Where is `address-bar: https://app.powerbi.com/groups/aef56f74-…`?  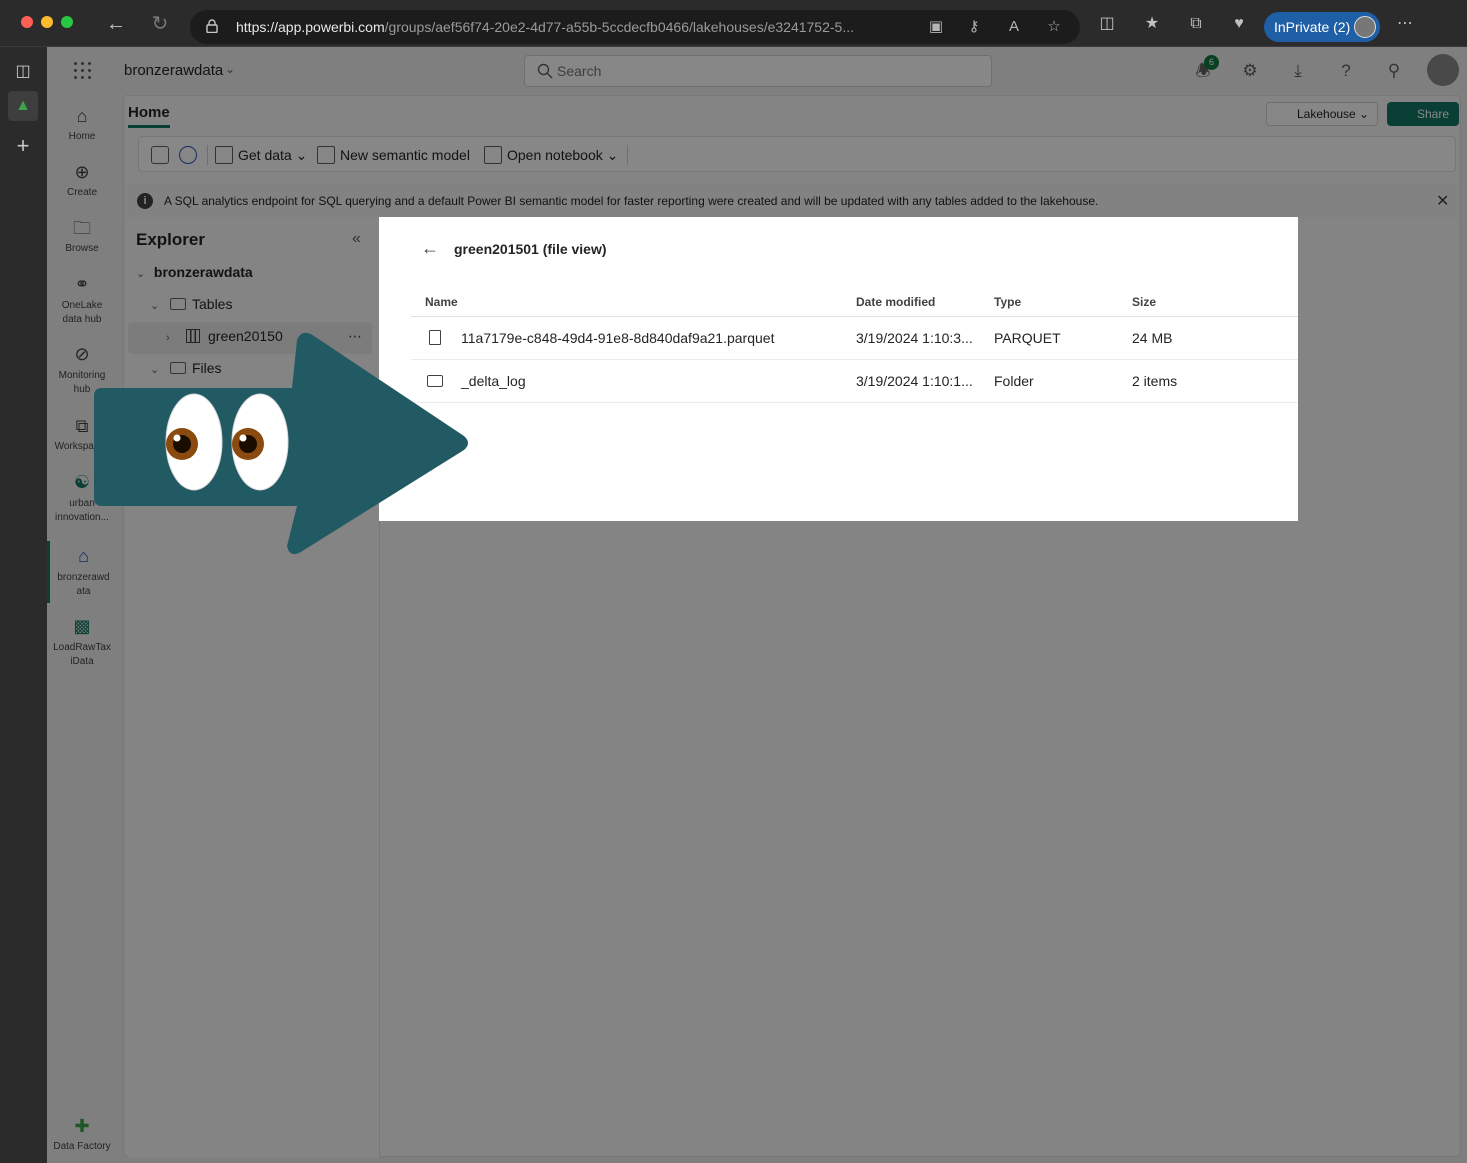 address-bar: https://app.powerbi.com/groups/aef56f74-… is located at coordinates (635, 27).